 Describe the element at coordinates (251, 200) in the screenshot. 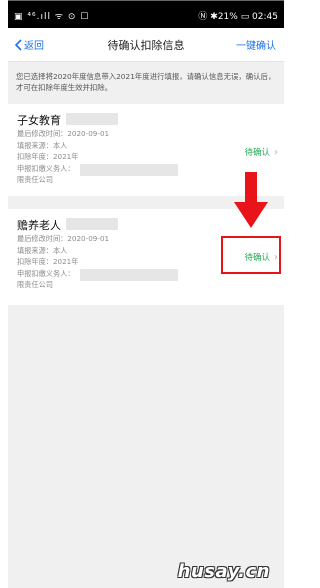

I see `down-arrow-icon` at that location.